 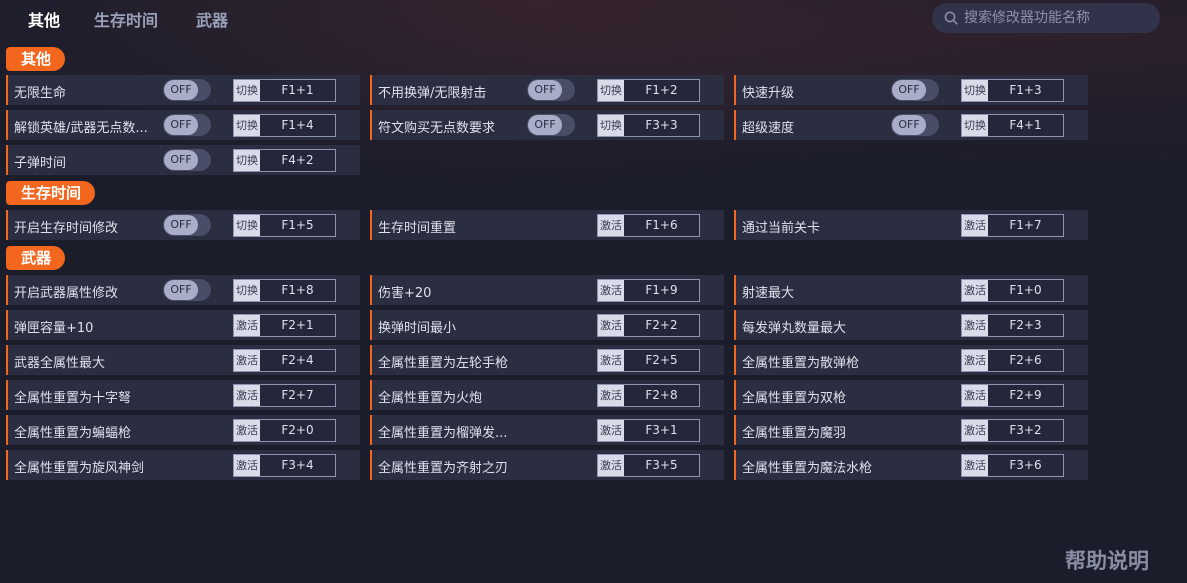 What do you see at coordinates (1012, 360) in the screenshot?
I see `hotkey-box: 激活 F2+6` at bounding box center [1012, 360].